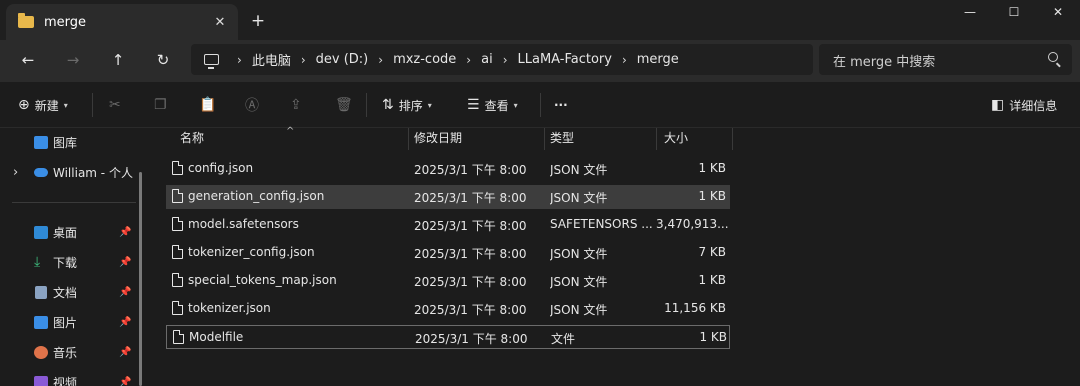 The width and height of the screenshot is (1080, 386). Describe the element at coordinates (1024, 105) in the screenshot. I see `details-pane-button: ◧ 详细信息` at that location.